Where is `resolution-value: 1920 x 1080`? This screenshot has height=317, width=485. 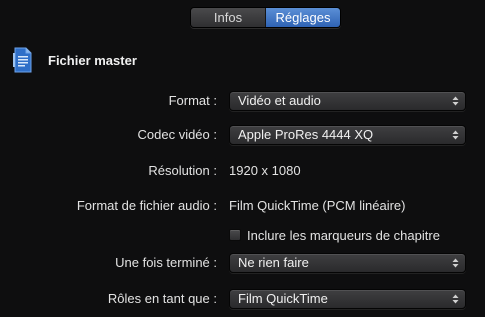
resolution-value: 1920 x 1080 is located at coordinates (265, 170).